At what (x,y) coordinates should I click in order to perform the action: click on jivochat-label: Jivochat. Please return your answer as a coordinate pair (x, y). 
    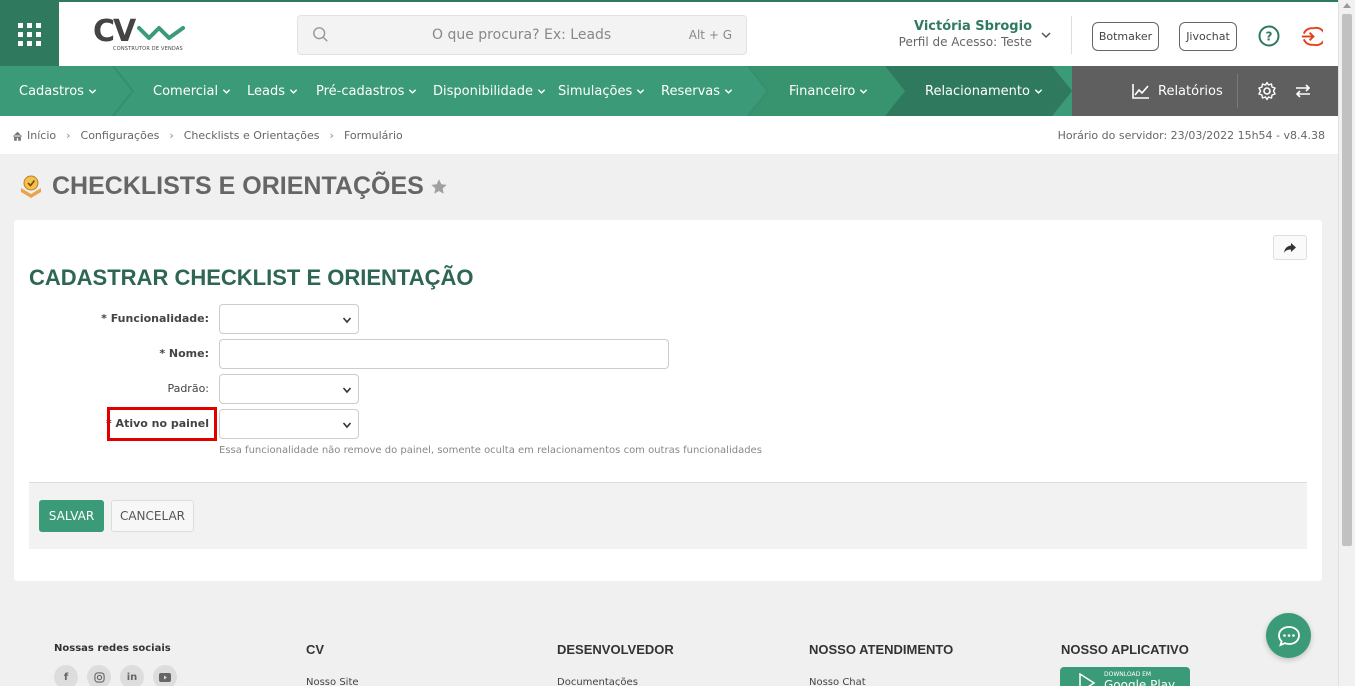
    Looking at the image, I should click on (1208, 36).